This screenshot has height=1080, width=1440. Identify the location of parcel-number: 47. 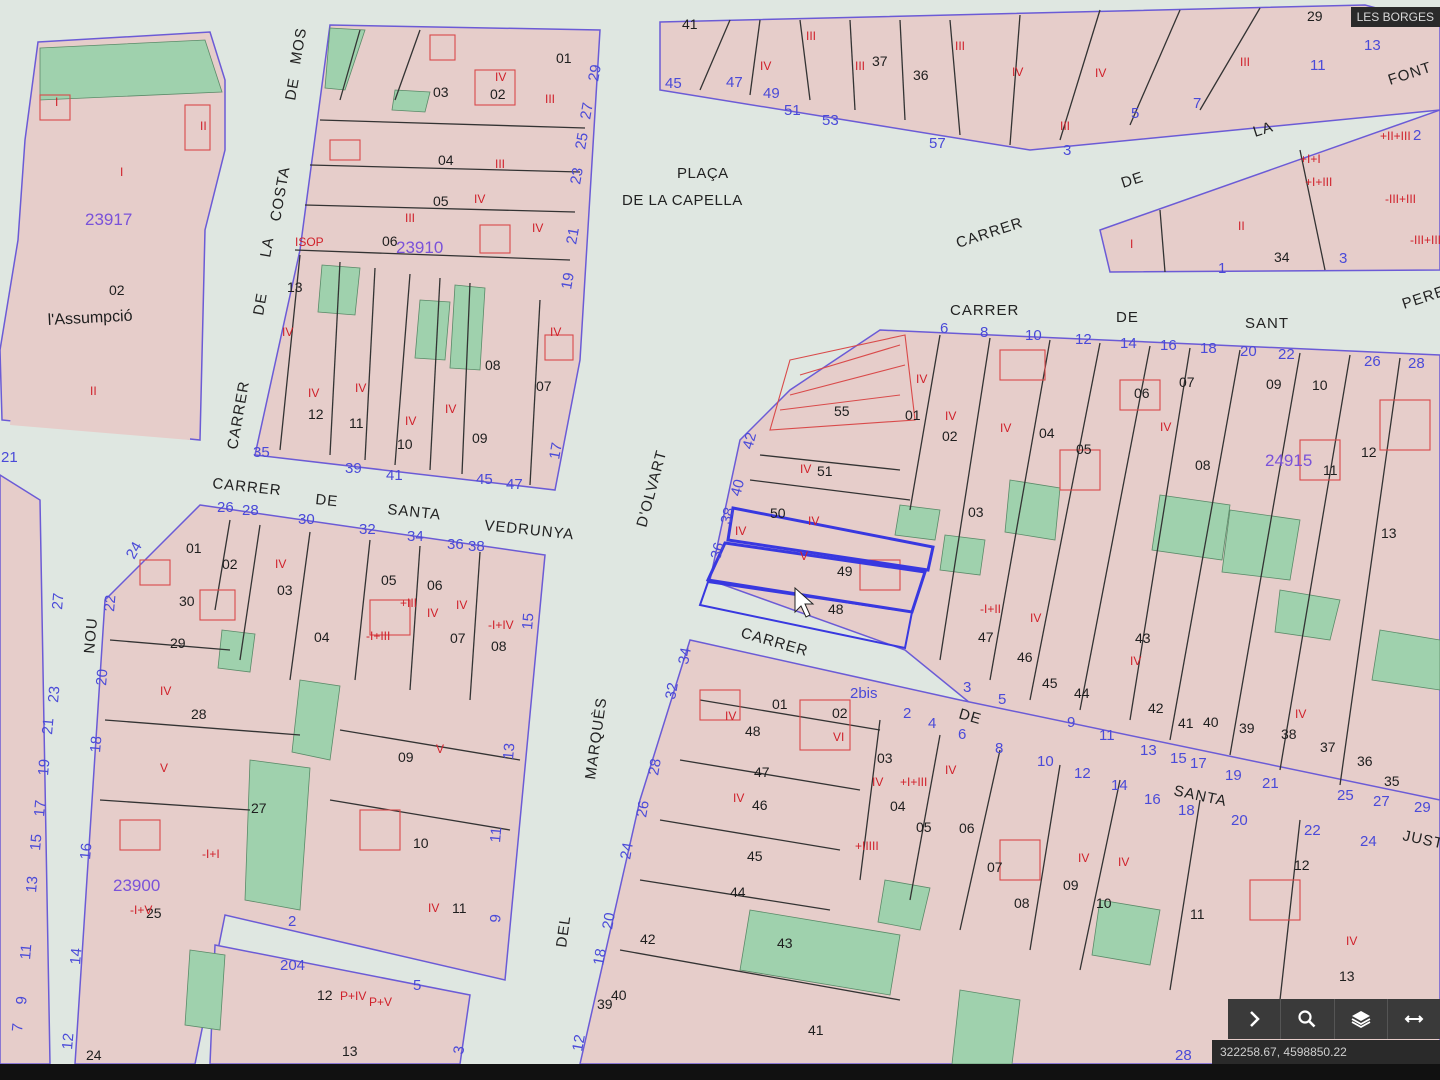
(986, 637).